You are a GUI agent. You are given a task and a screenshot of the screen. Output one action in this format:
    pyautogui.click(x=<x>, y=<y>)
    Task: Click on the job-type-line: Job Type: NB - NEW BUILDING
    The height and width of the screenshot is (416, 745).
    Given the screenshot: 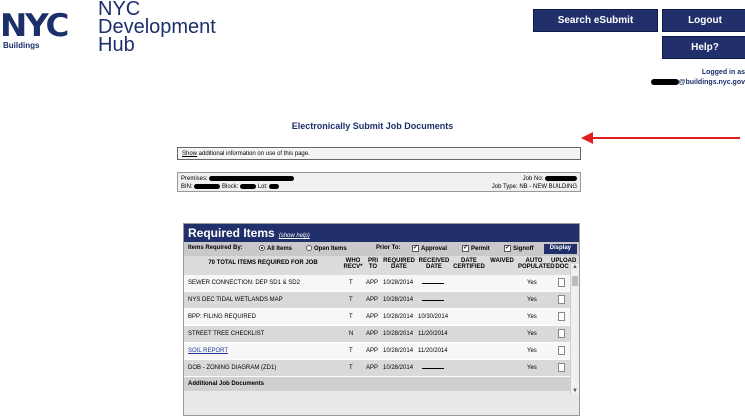 What is the action you would take?
    pyautogui.click(x=534, y=187)
    